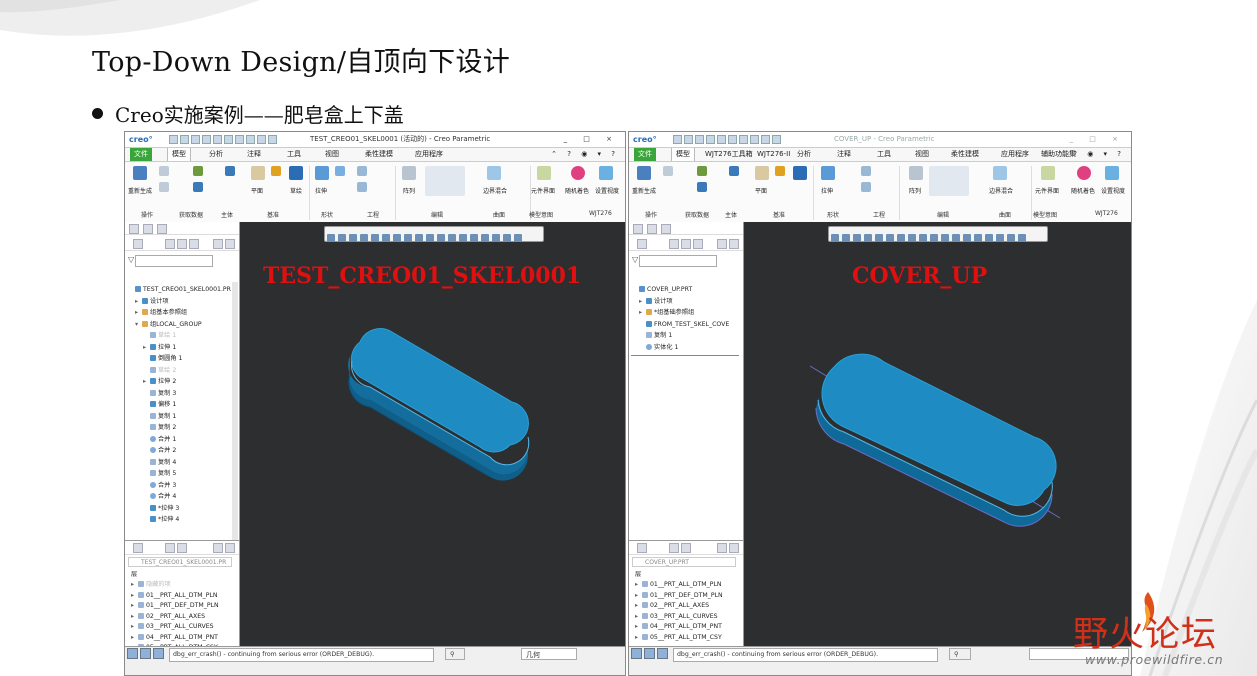 The height and width of the screenshot is (676, 1257). What do you see at coordinates (780, 171) in the screenshot?
I see `axis-icon` at bounding box center [780, 171].